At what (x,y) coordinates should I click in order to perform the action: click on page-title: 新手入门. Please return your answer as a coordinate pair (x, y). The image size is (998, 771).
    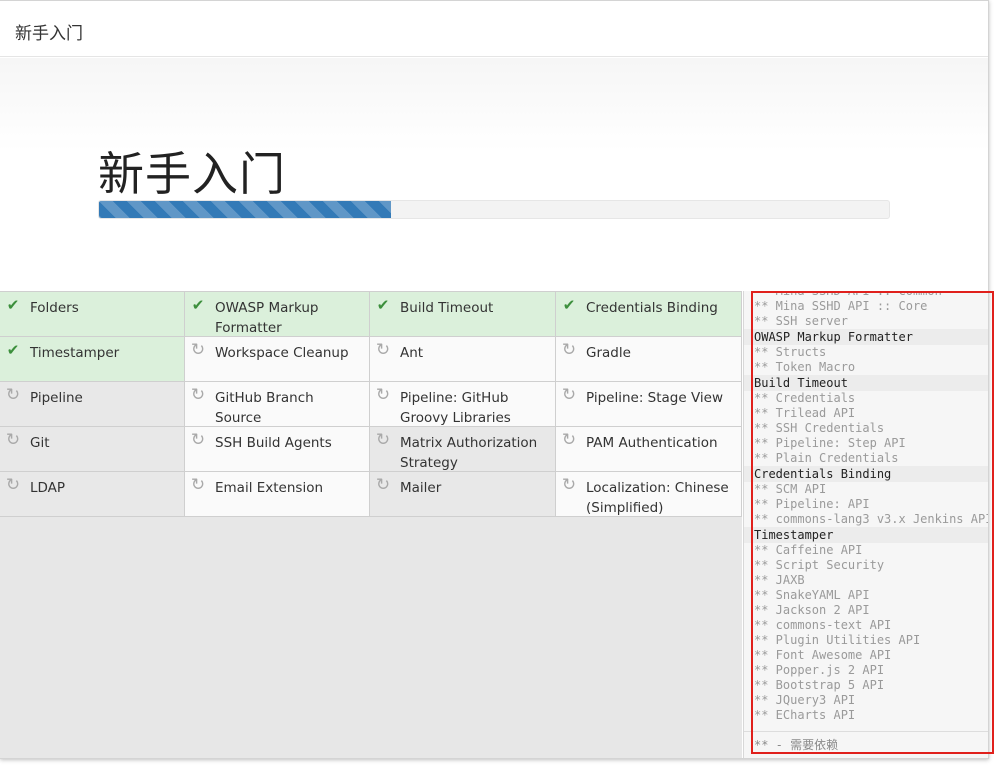
    Looking at the image, I should click on (192, 174).